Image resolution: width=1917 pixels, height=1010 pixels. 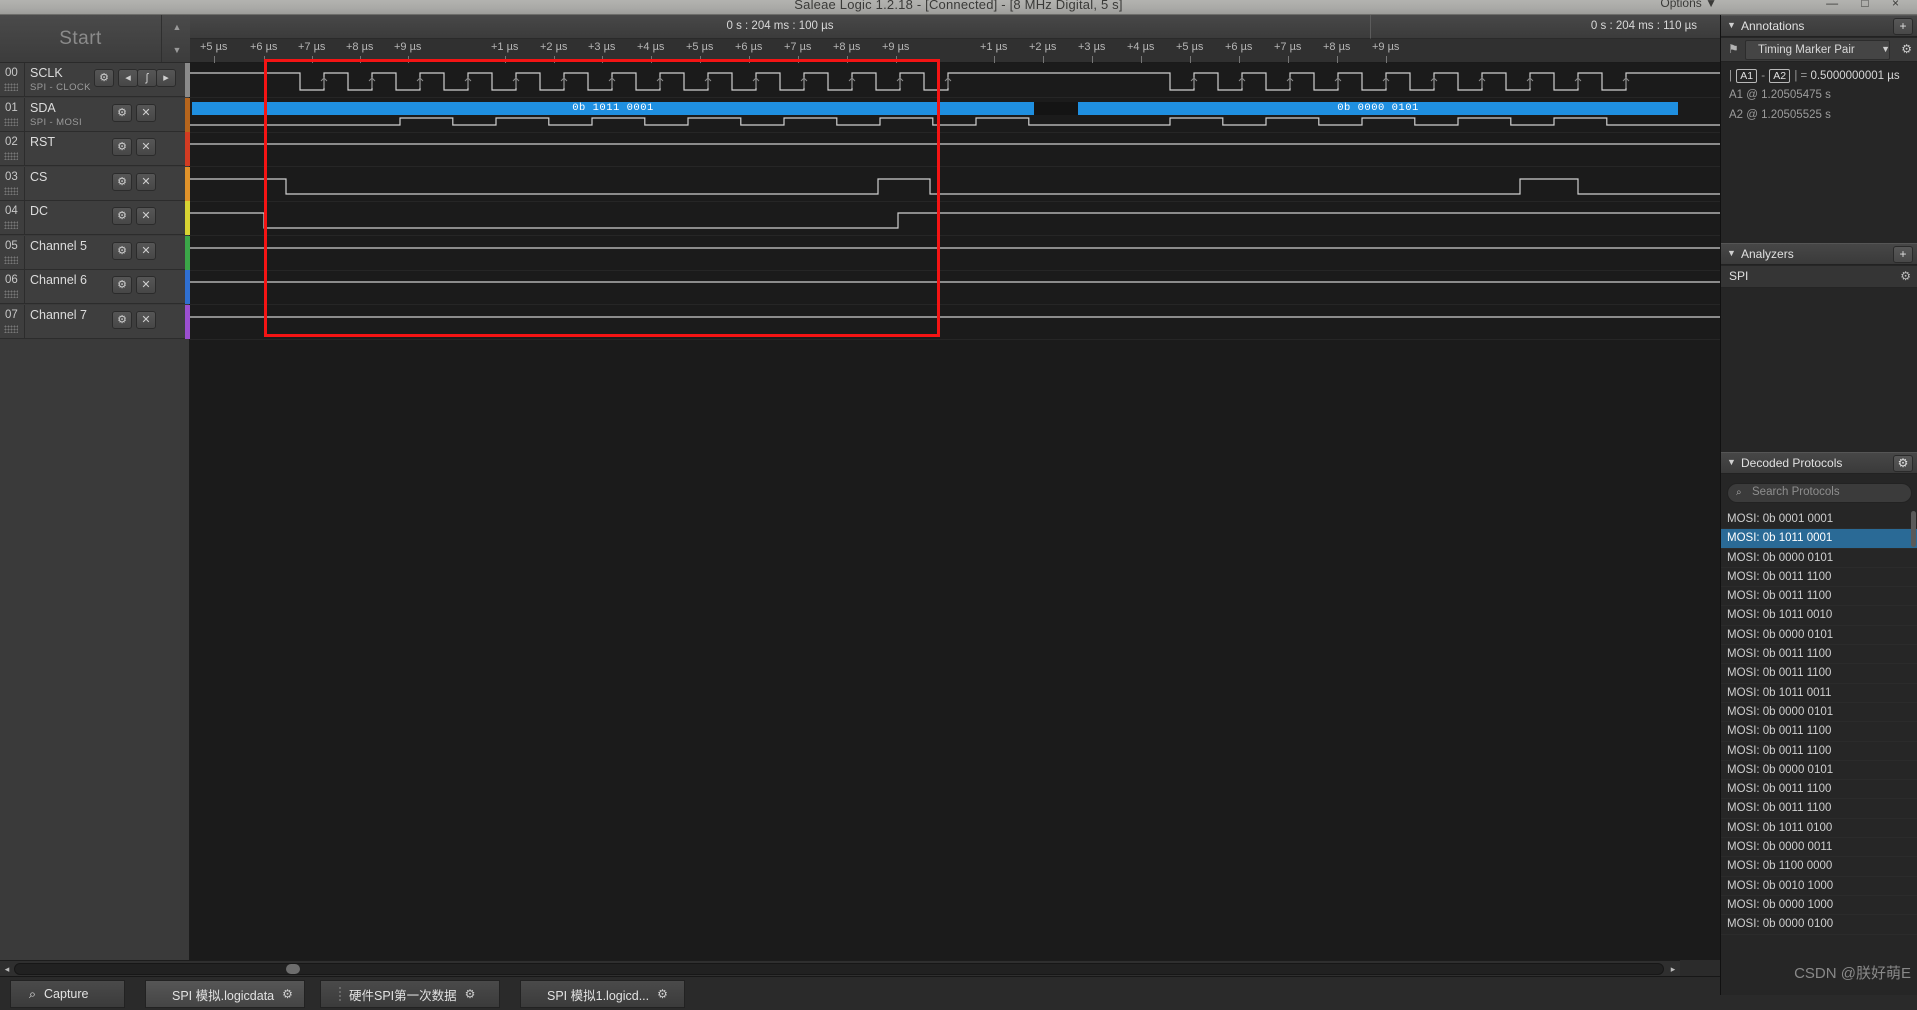 What do you see at coordinates (1819, 867) in the screenshot?
I see `decoded-protocol-item: MOSI: 0b 1100 0000` at bounding box center [1819, 867].